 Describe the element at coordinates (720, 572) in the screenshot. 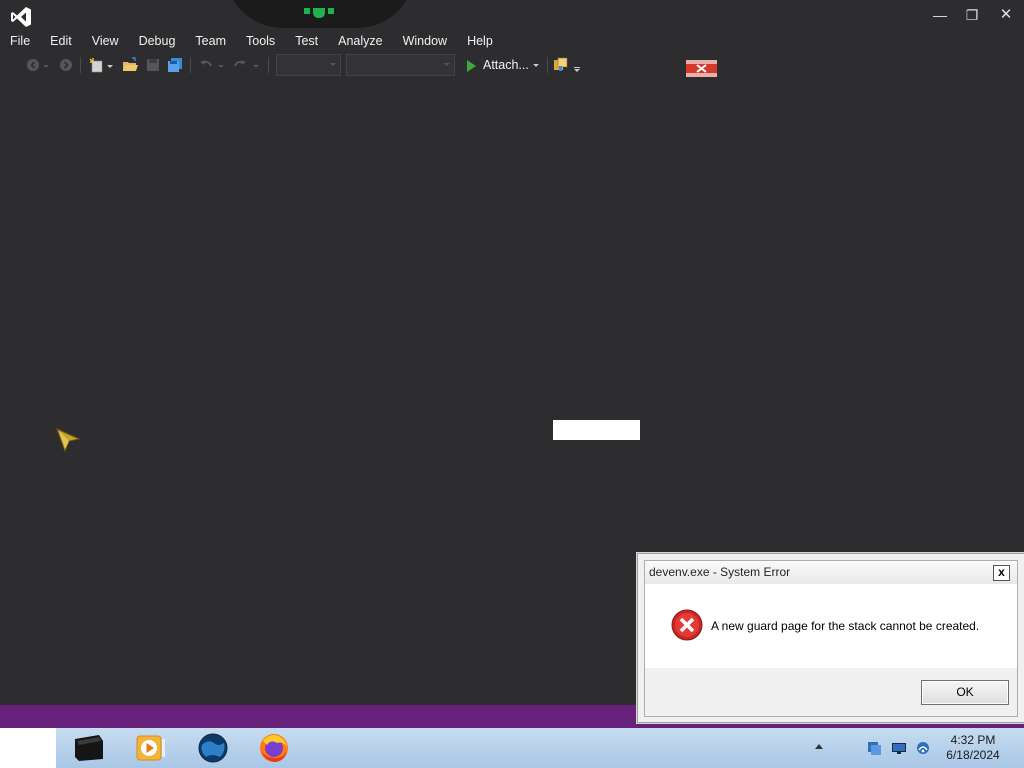

I see `dialog-title: devenv.exe - System Error` at that location.